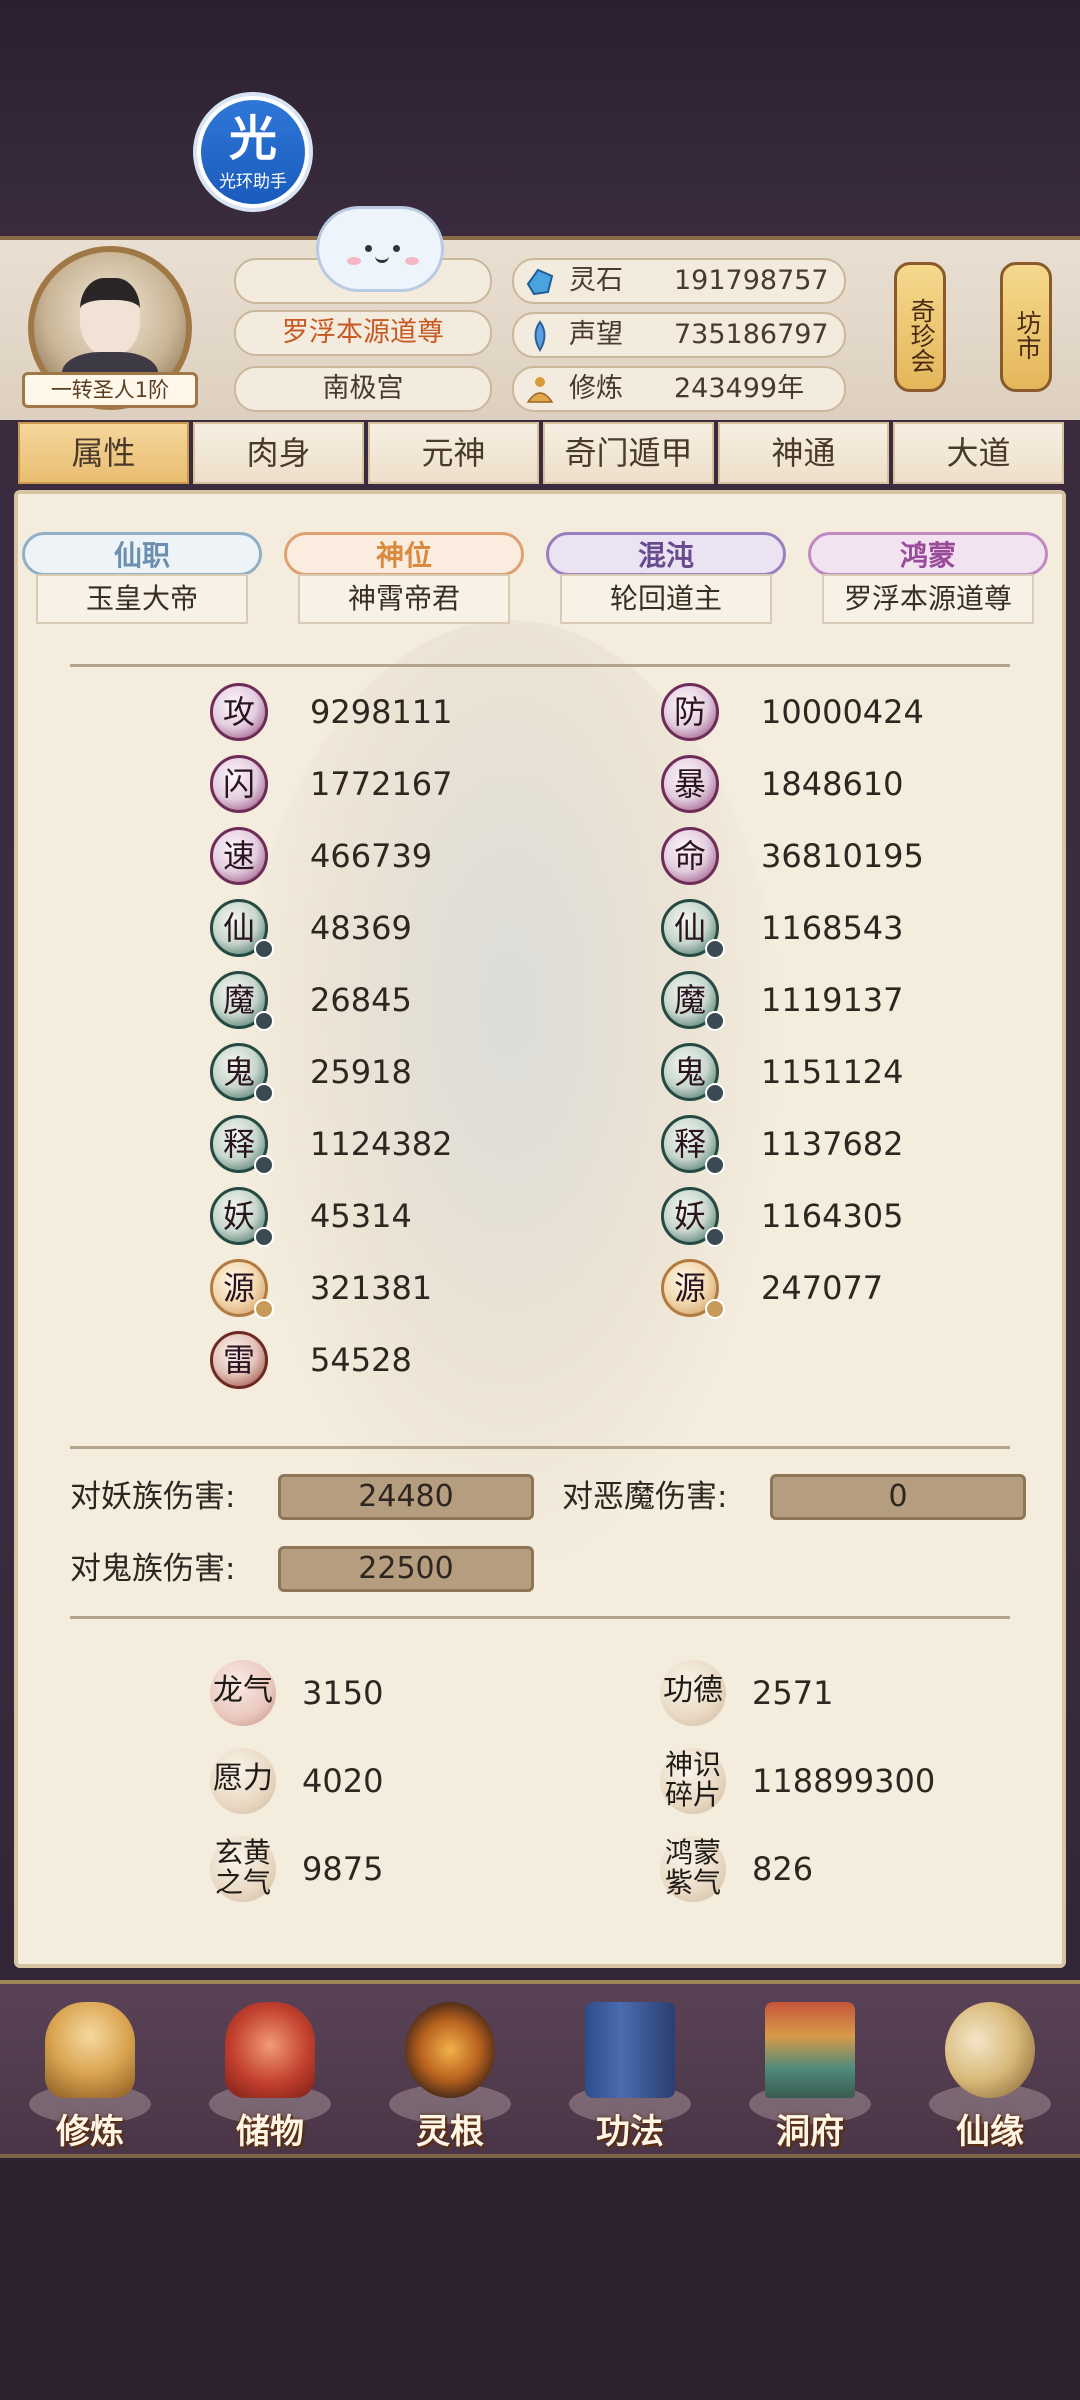 The image size is (1080, 2400). I want to click on stat-value: 1119137, so click(832, 1000).